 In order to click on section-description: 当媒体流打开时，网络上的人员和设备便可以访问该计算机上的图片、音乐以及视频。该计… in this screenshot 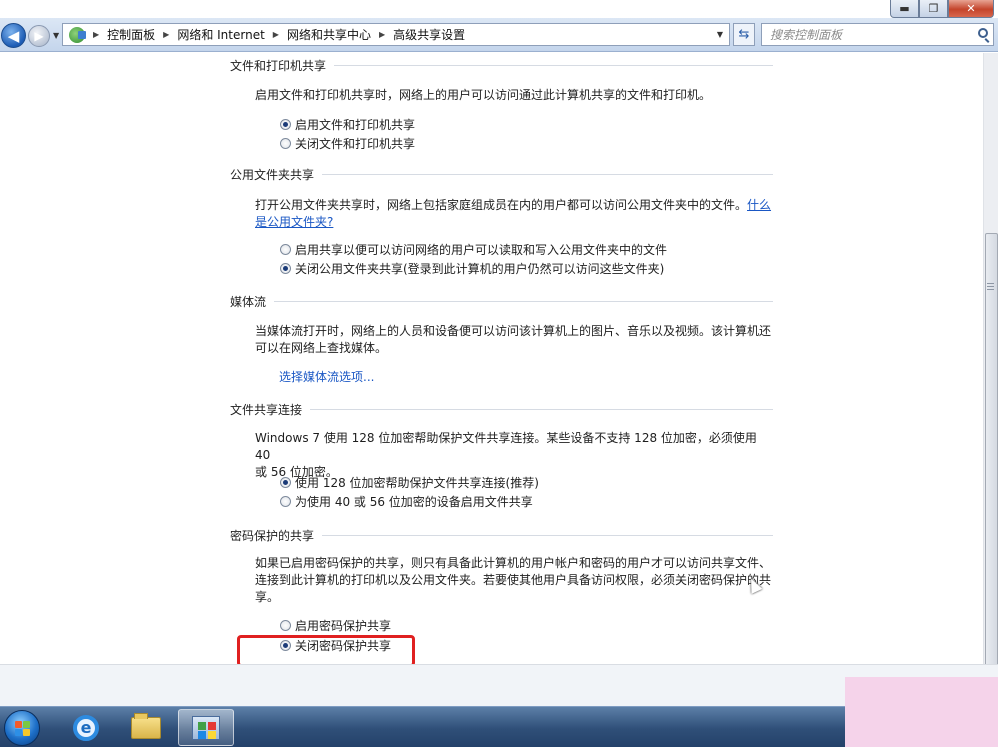, I will do `click(515, 340)`.